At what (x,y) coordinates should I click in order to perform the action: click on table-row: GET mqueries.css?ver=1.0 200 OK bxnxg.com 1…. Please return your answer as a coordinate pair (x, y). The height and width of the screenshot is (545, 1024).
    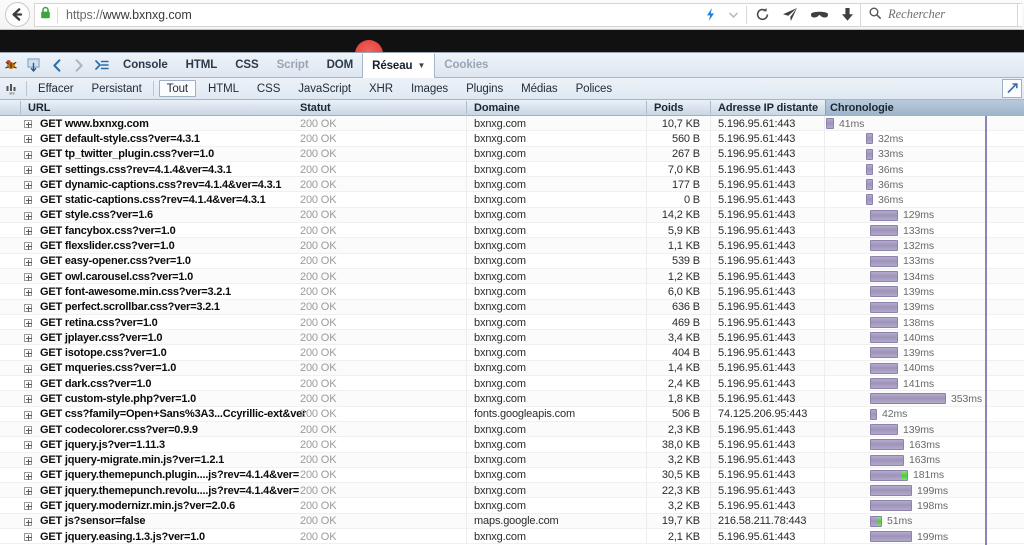
    Looking at the image, I should click on (512, 368).